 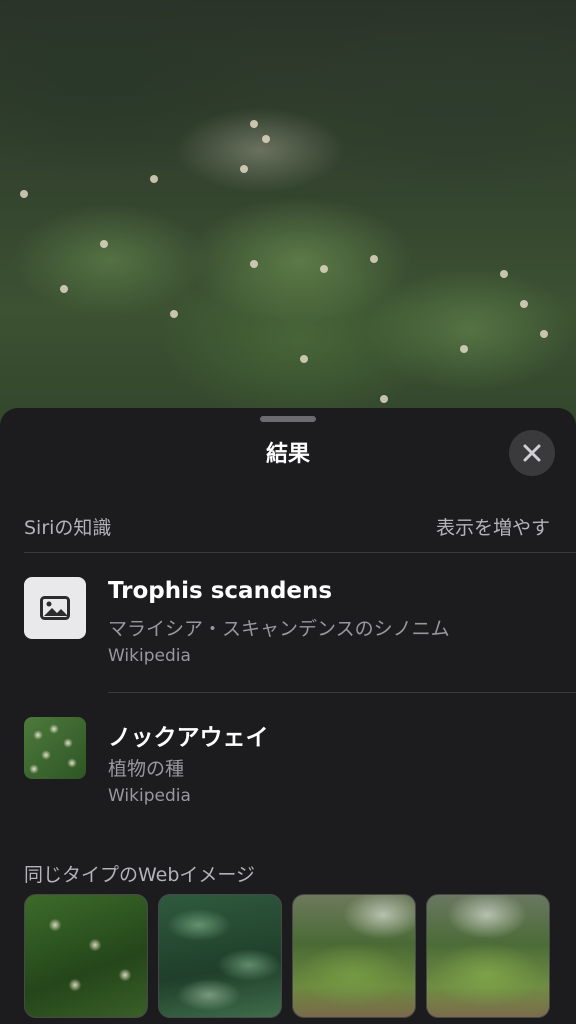 What do you see at coordinates (55, 608) in the screenshot?
I see `image-placeholder-icon` at bounding box center [55, 608].